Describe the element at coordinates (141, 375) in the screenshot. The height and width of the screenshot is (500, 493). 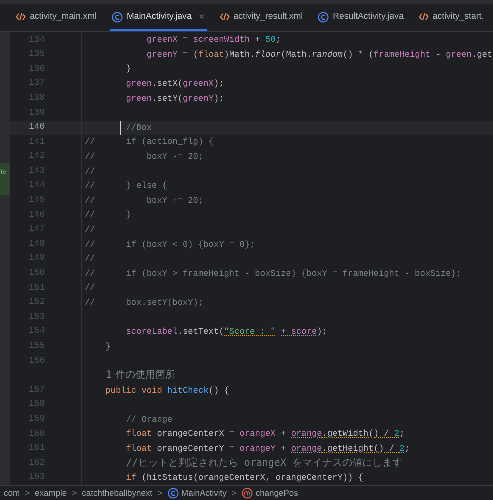
I see `usage-hint: 1 件の使用箇所` at that location.